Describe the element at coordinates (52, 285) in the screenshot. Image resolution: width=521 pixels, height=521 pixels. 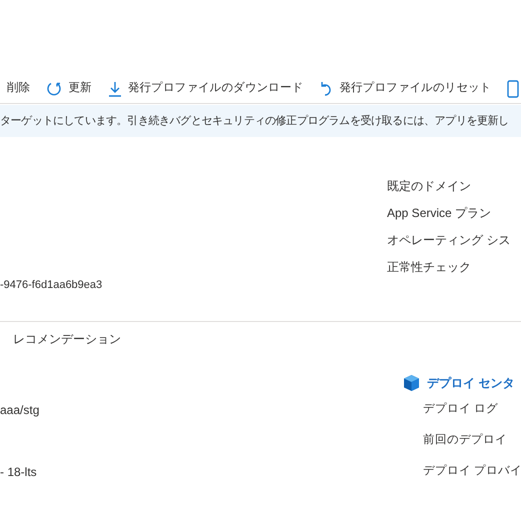
I see `property-value: -9476-f6d1aa6b9ea3` at that location.